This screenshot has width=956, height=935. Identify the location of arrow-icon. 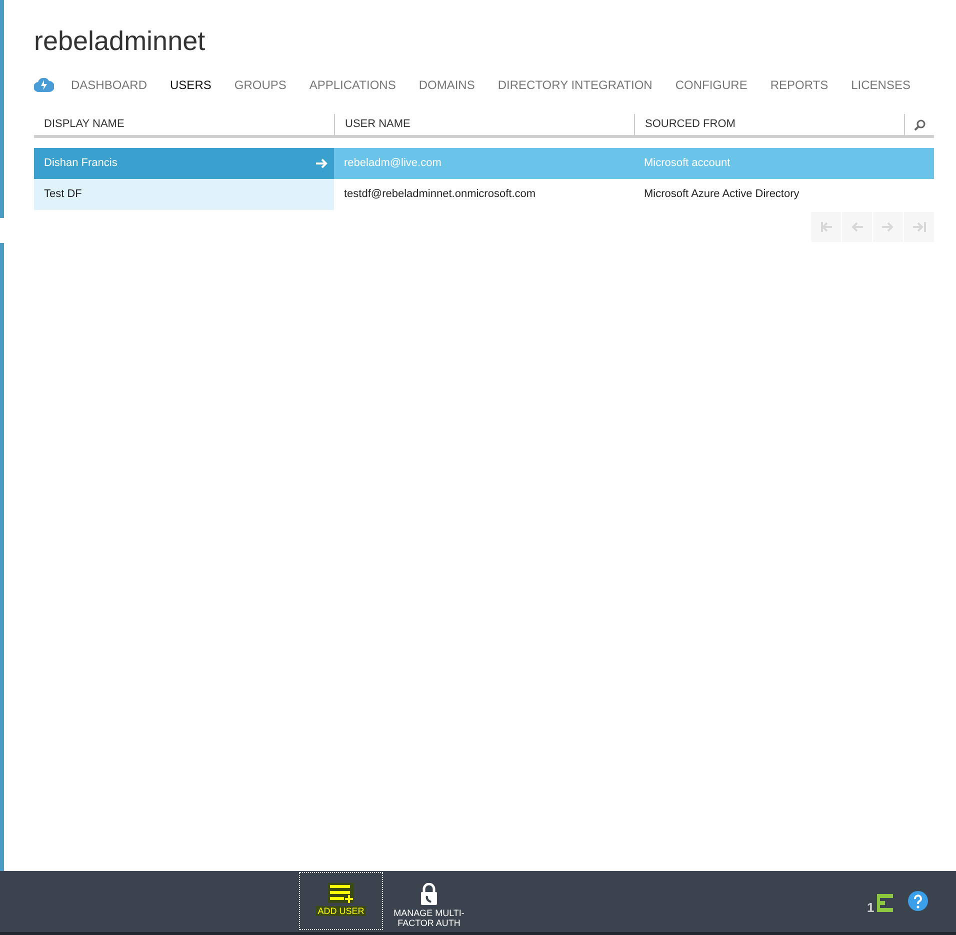
(321, 163).